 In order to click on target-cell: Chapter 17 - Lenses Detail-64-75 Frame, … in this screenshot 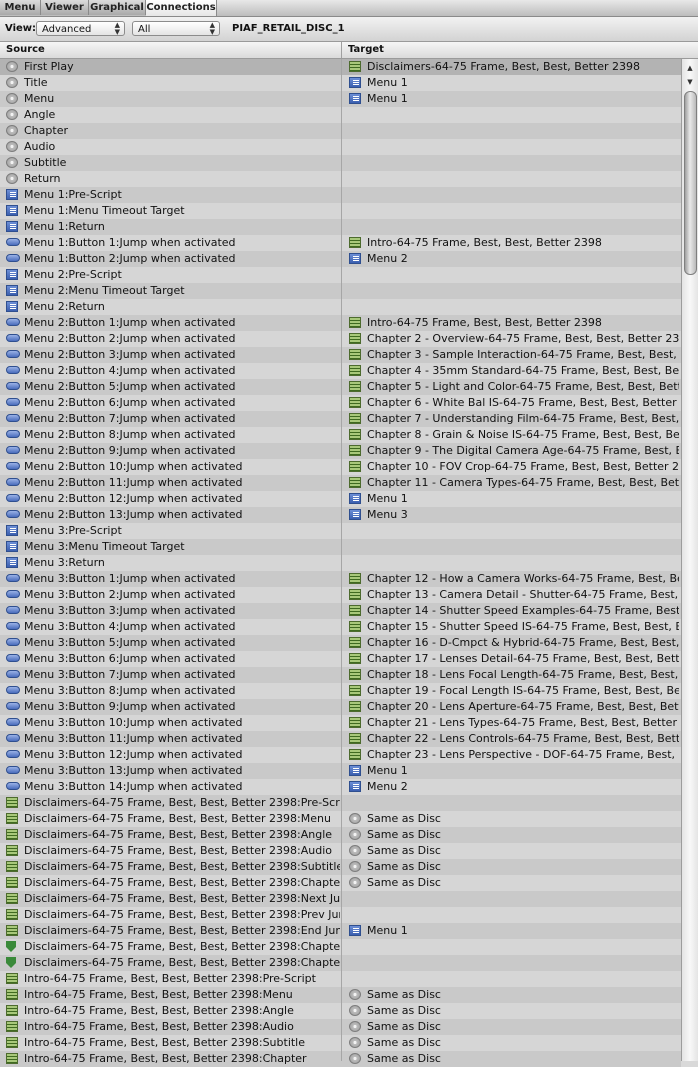, I will do `click(514, 659)`.